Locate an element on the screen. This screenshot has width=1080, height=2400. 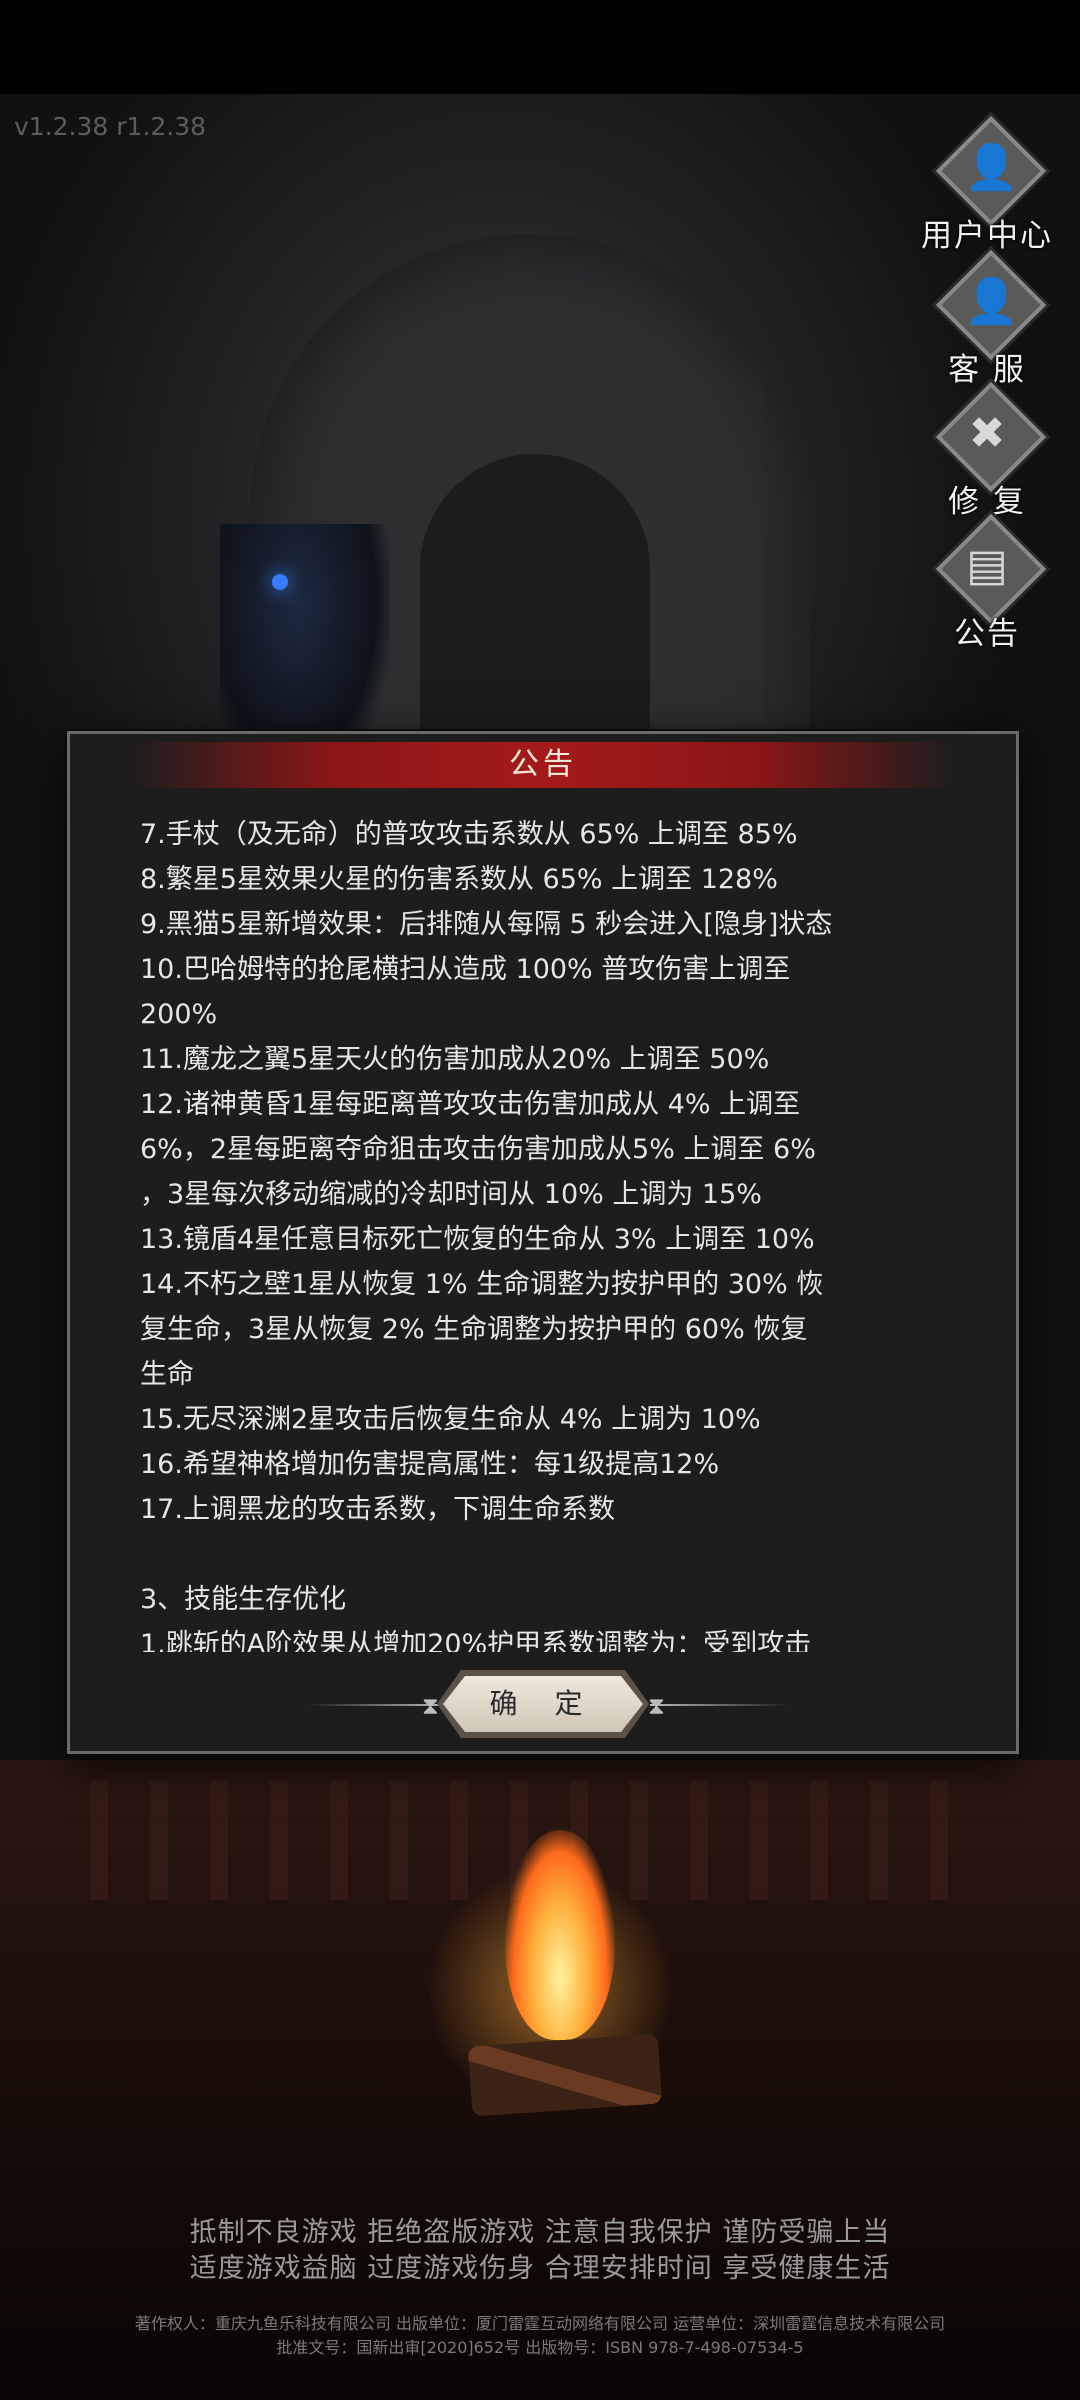
campfire-flame is located at coordinates (560, 1935).